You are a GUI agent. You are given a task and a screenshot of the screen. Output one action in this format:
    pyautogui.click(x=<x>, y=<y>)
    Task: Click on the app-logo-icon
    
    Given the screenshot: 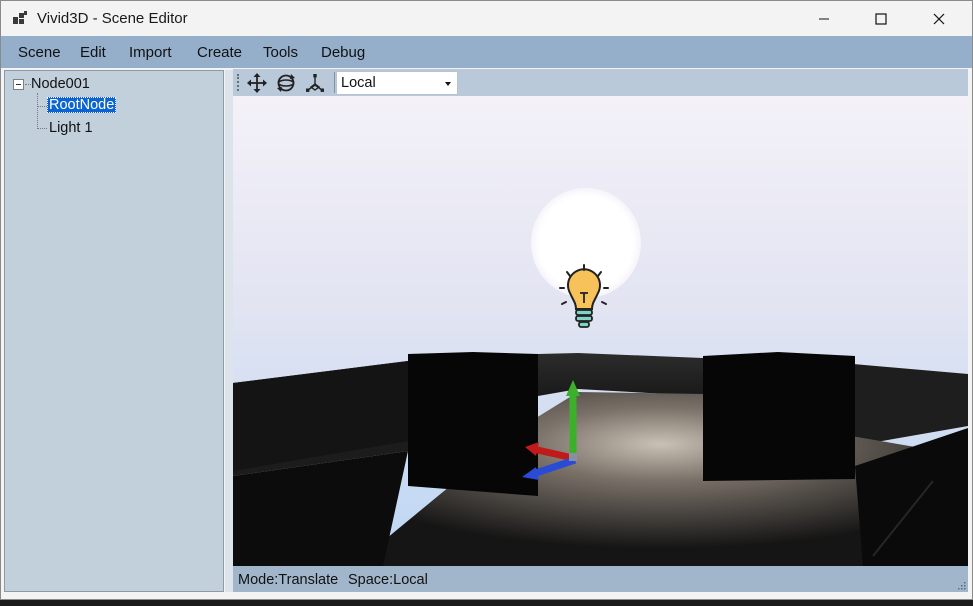 What is the action you would take?
    pyautogui.click(x=20, y=17)
    